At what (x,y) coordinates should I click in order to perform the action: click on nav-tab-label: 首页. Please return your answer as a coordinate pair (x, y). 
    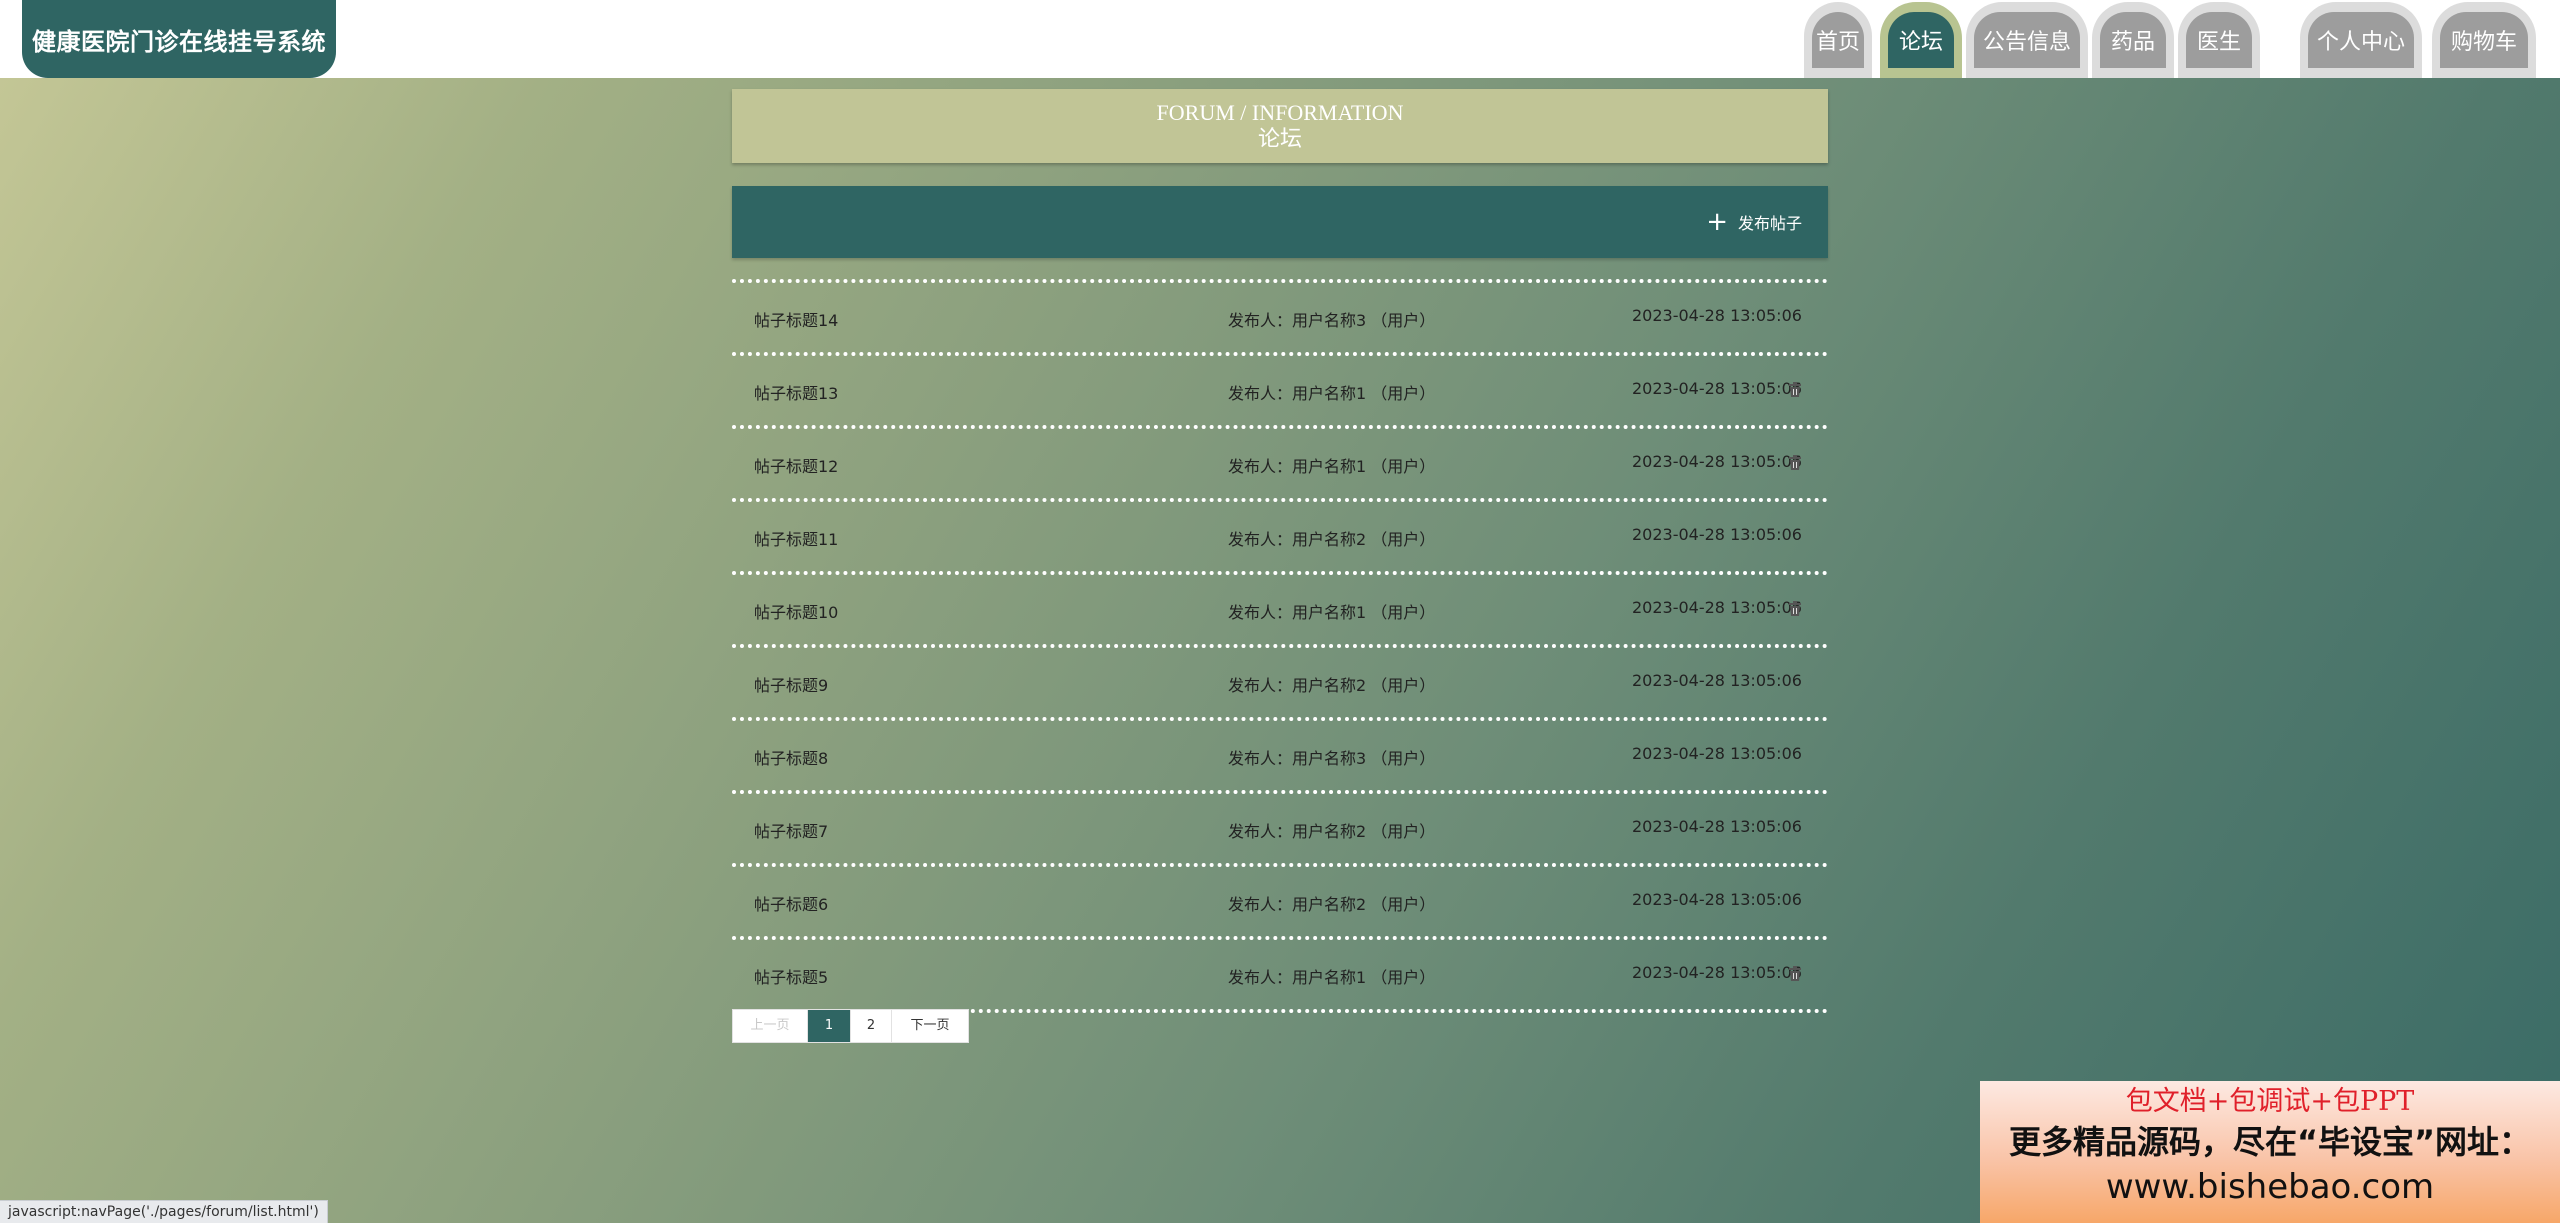
    Looking at the image, I should click on (1838, 40).